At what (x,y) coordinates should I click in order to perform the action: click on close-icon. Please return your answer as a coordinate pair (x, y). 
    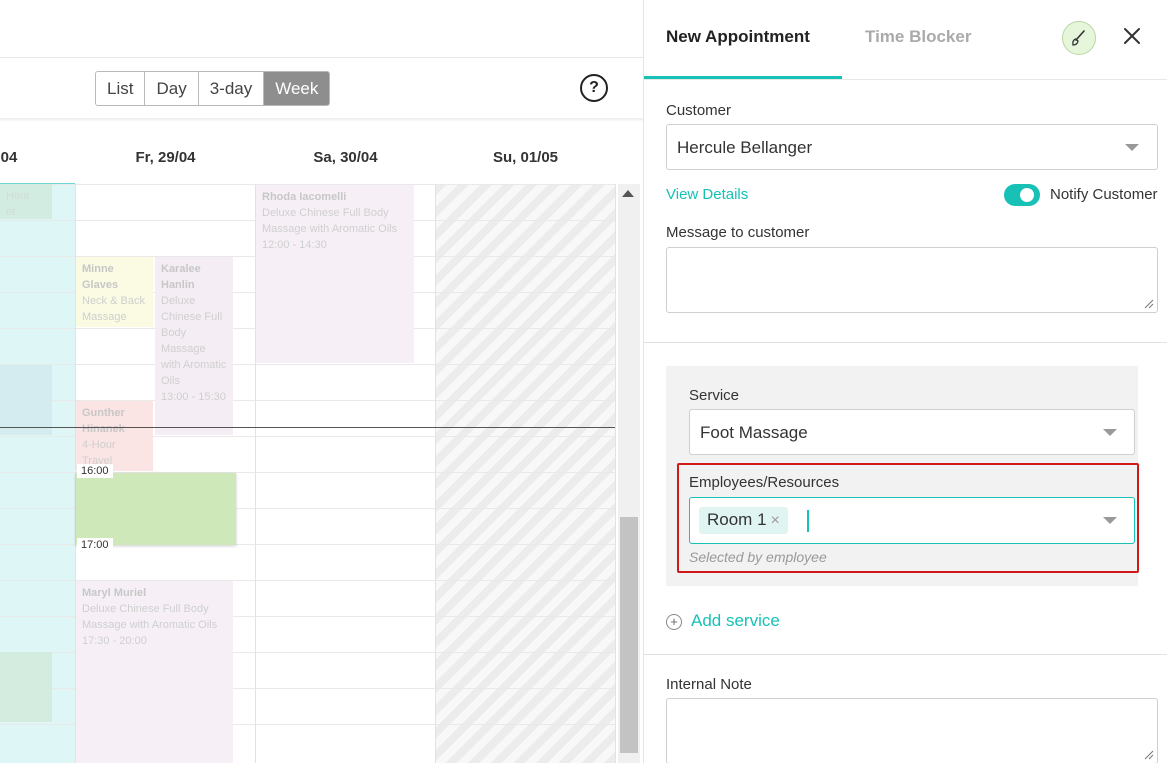
    Looking at the image, I should click on (1132, 36).